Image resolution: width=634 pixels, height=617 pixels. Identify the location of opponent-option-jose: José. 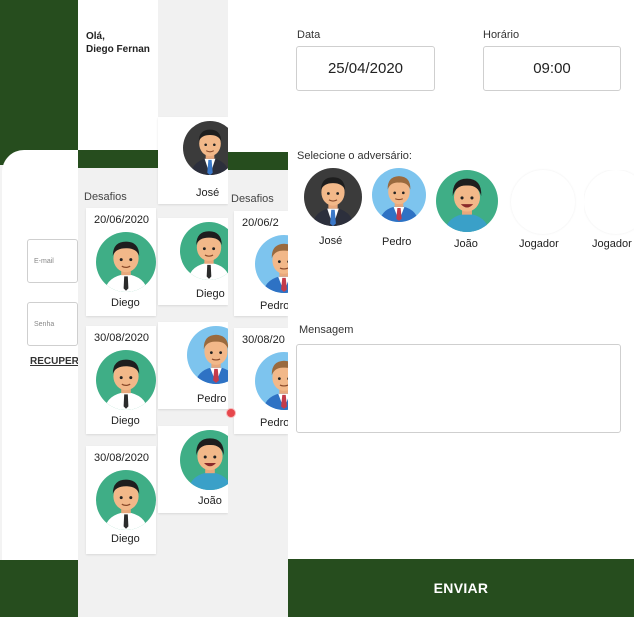
(333, 209).